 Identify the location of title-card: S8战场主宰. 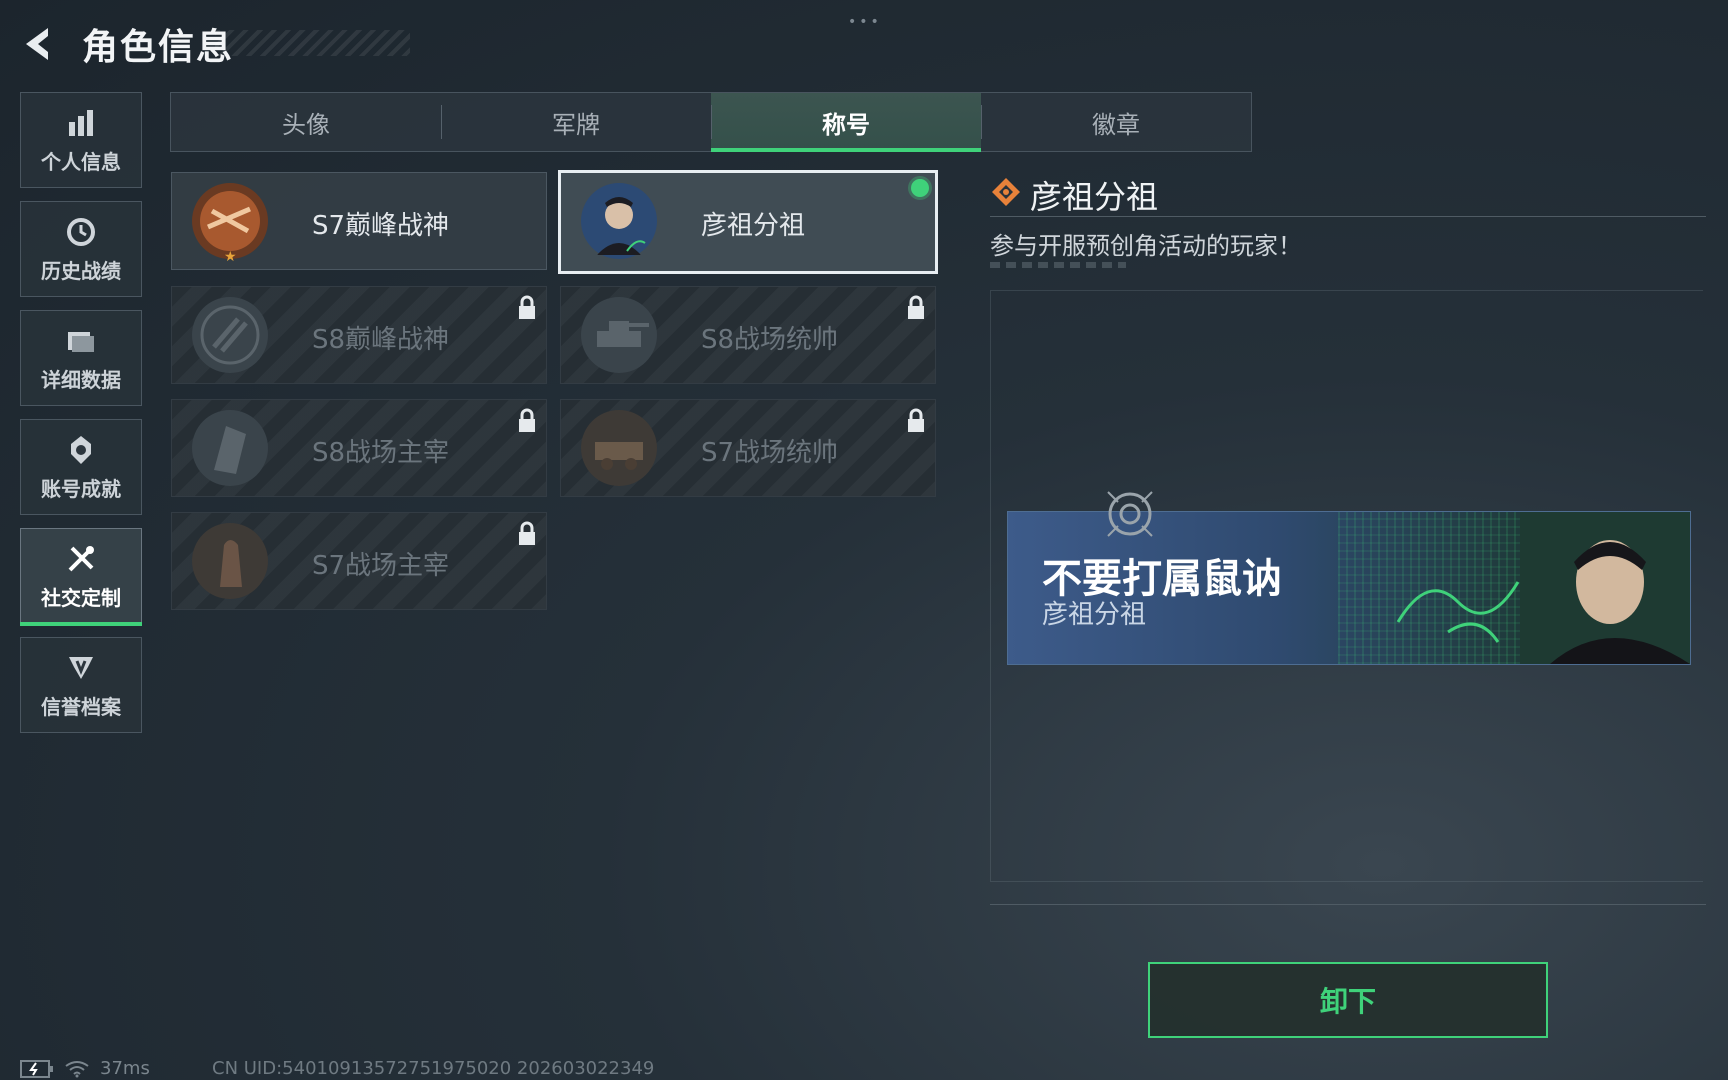
(359, 448).